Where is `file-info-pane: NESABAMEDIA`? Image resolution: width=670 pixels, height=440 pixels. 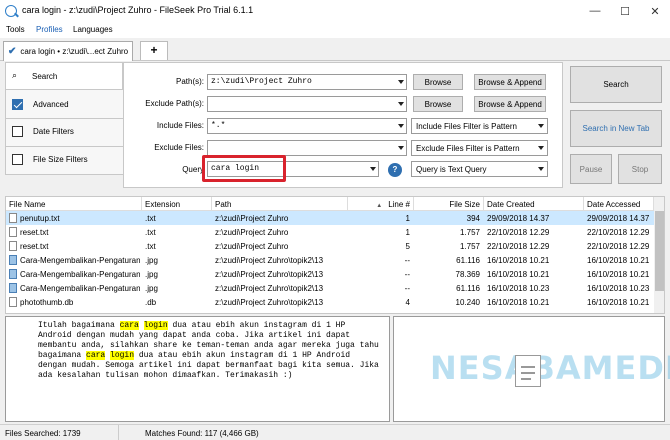
file-info-pane: NESABAMEDIA is located at coordinates (531, 369).